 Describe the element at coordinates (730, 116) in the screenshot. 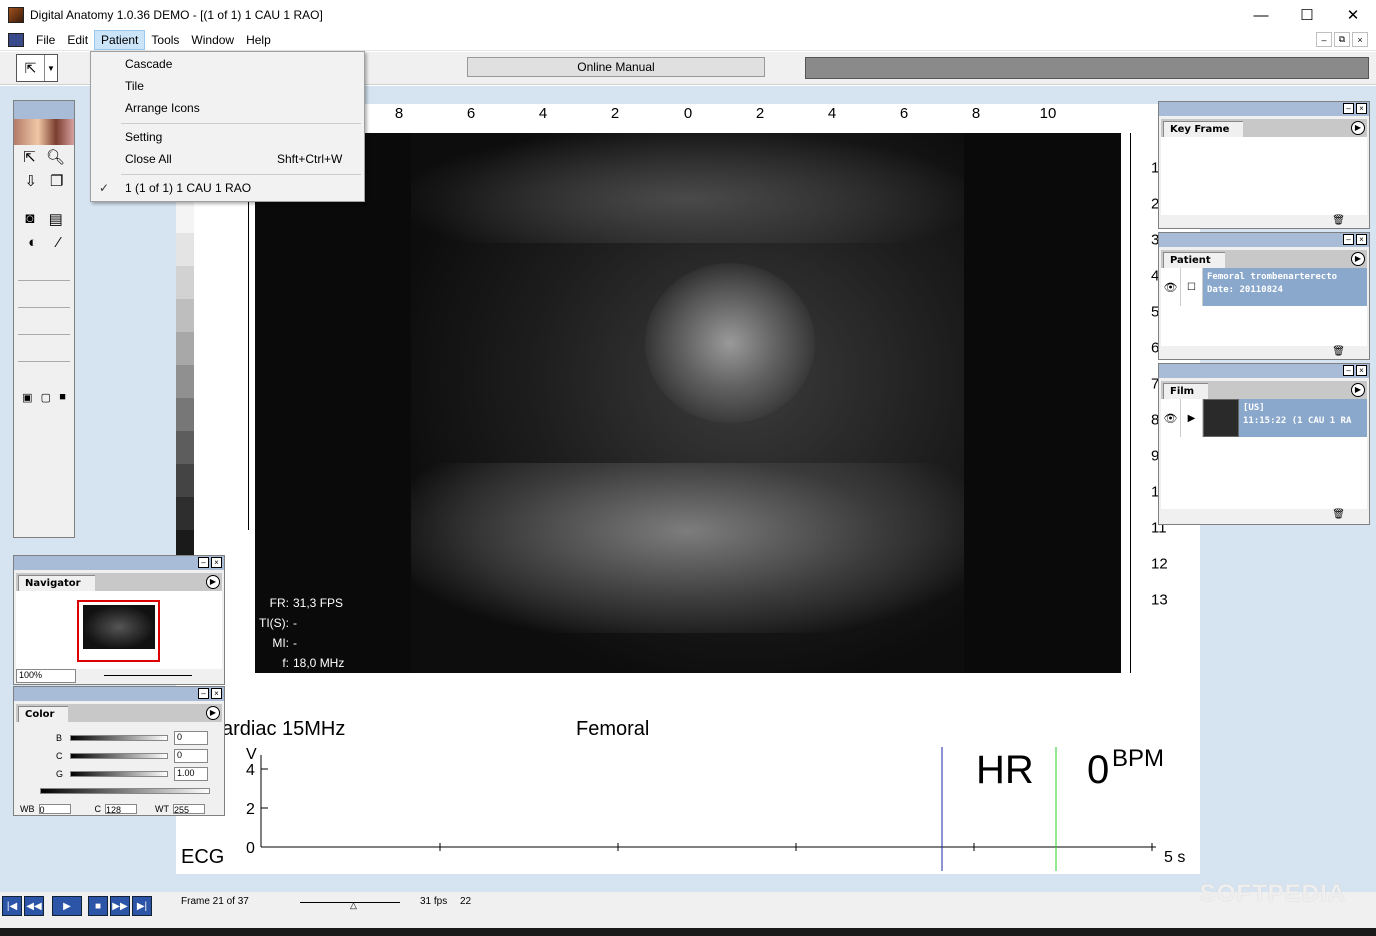

I see `top-ruler: 8 6 4 2 0 2 4 6 8 10` at that location.